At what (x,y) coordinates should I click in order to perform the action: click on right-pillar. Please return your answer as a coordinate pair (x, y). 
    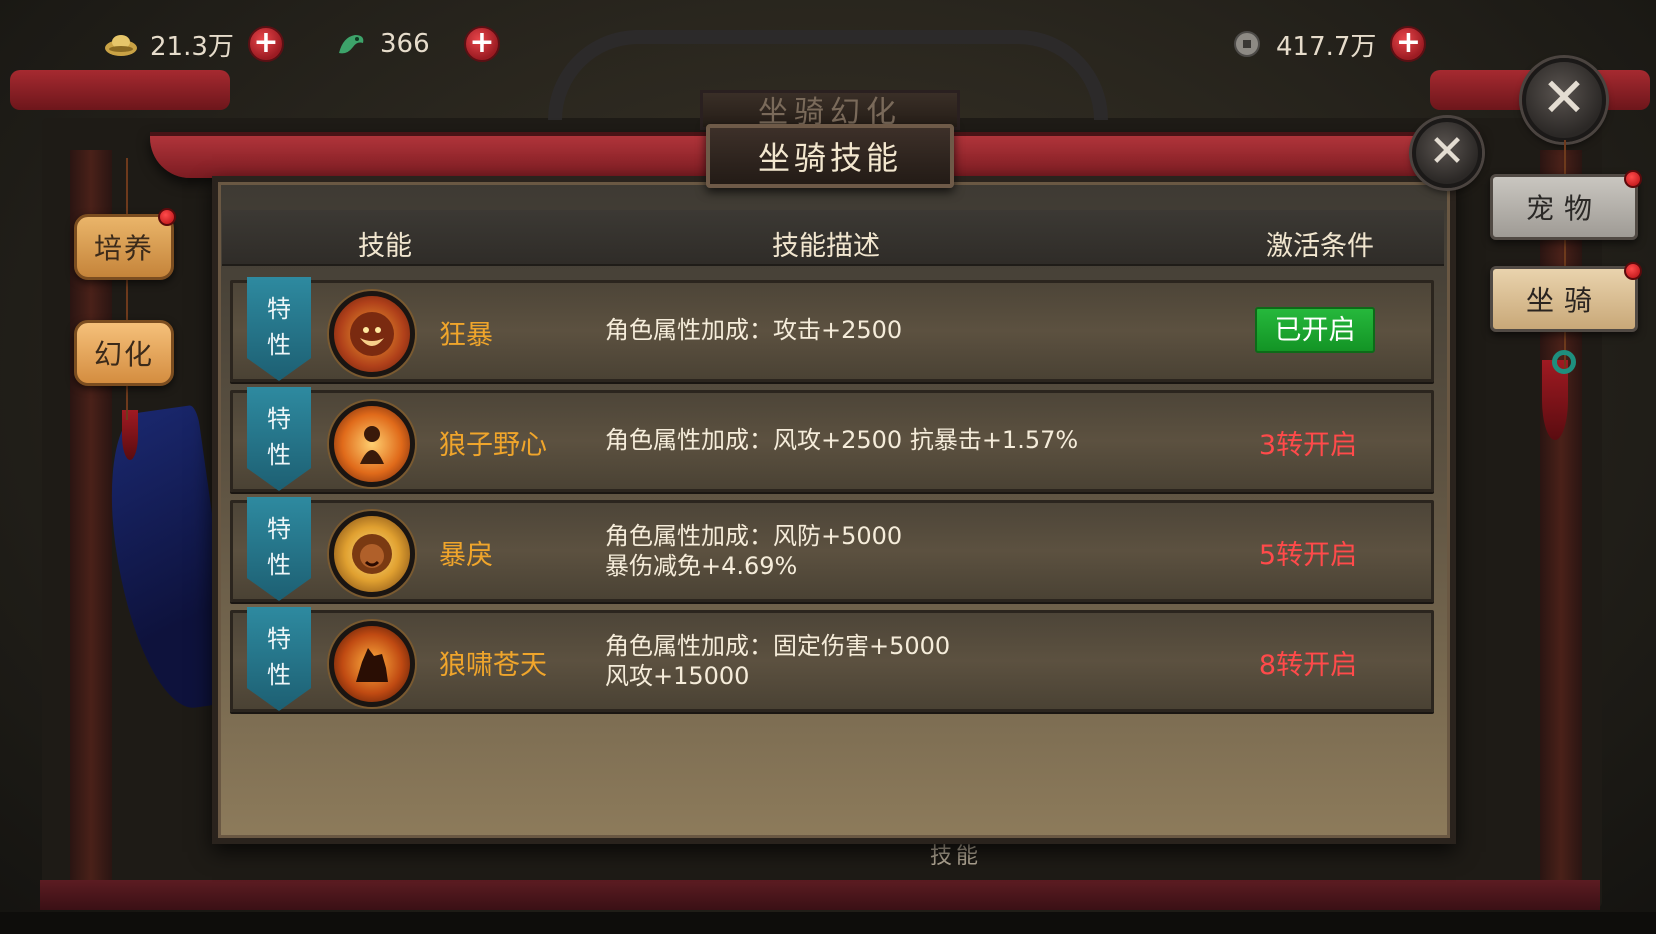
    Looking at the image, I should click on (1561, 520).